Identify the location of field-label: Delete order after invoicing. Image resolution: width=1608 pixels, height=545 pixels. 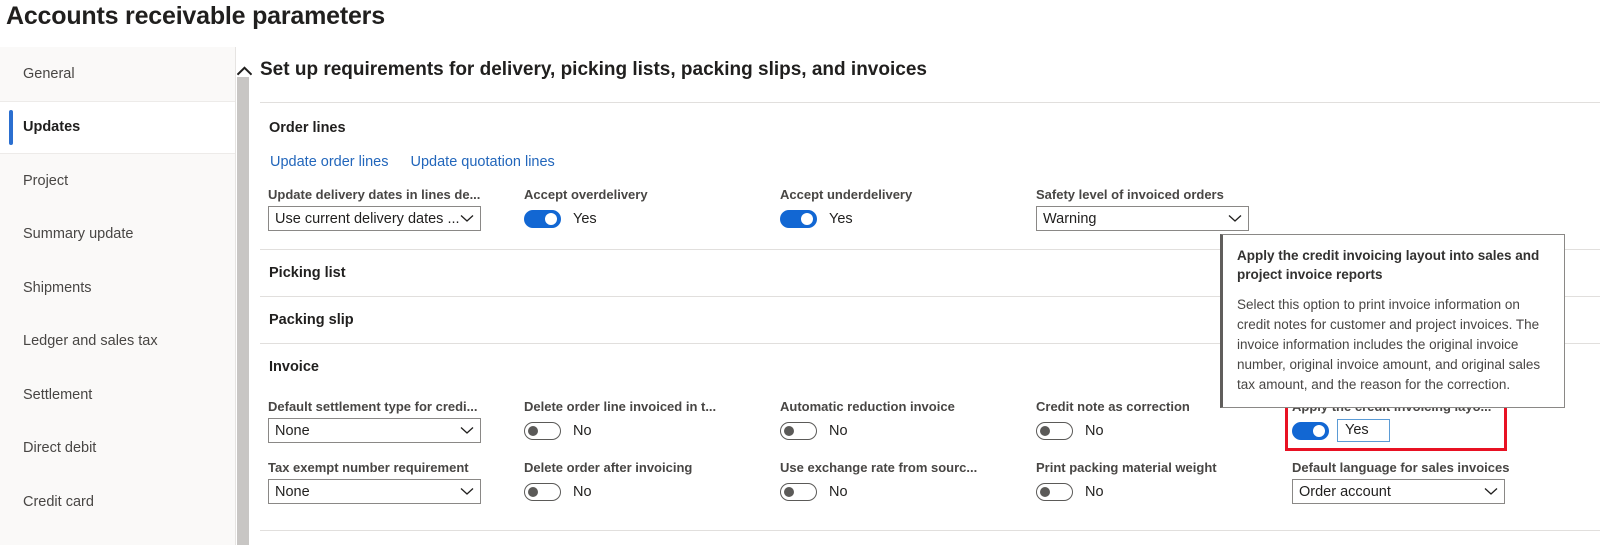
(608, 467).